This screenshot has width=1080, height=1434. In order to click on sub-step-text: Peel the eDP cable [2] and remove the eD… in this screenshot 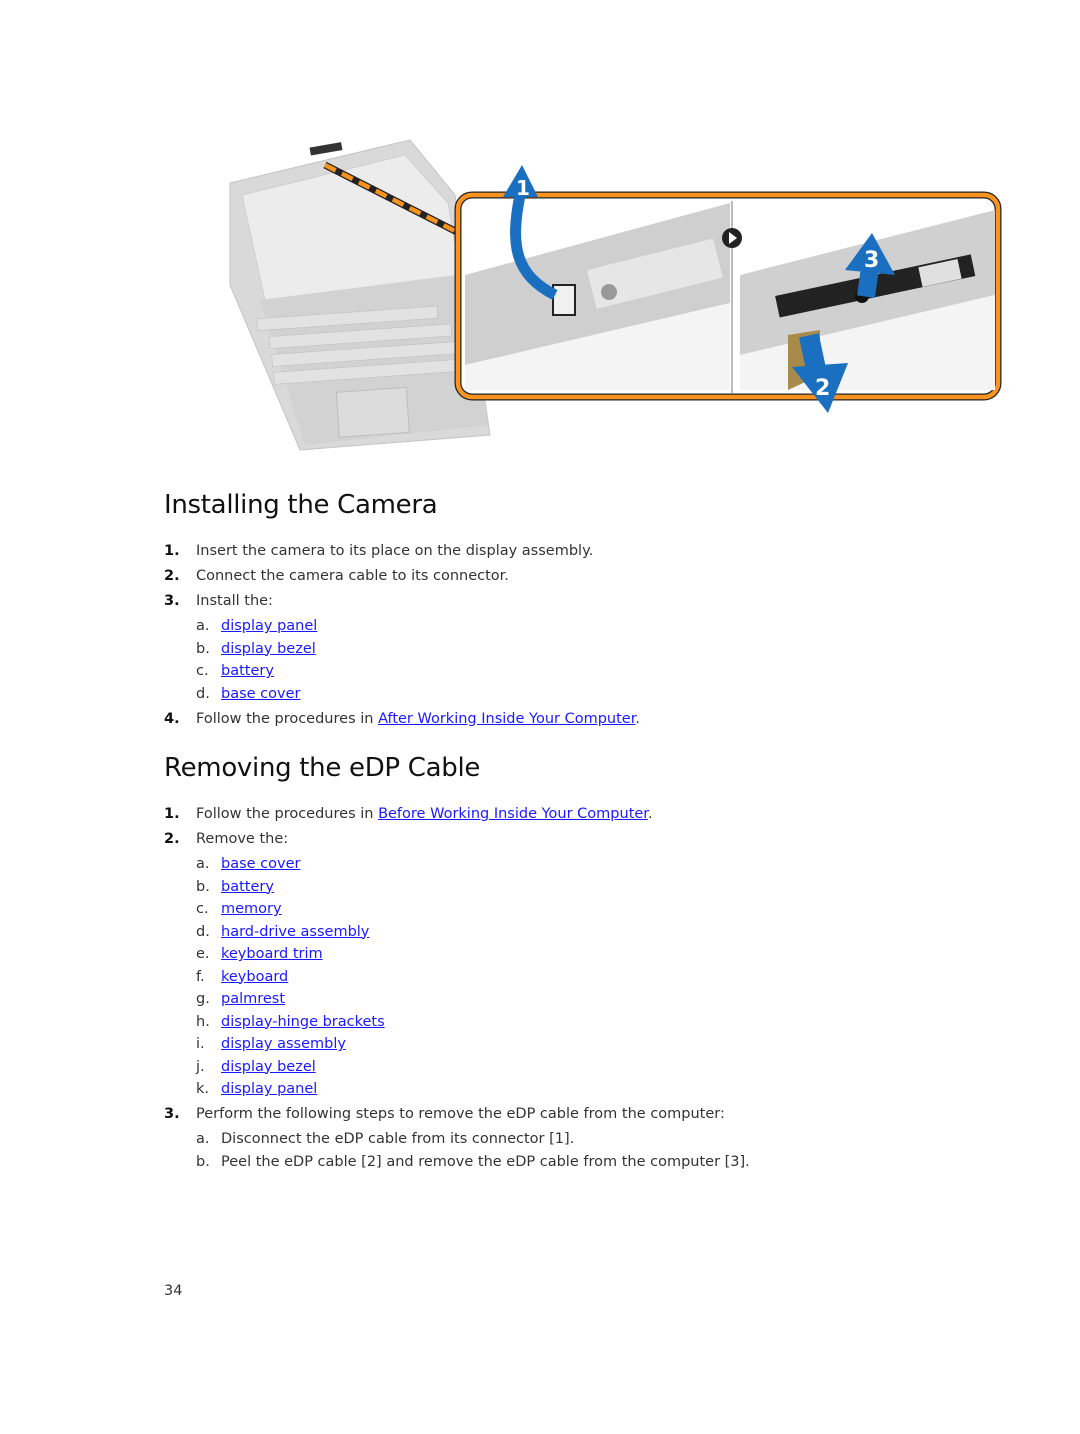, I will do `click(485, 1161)`.